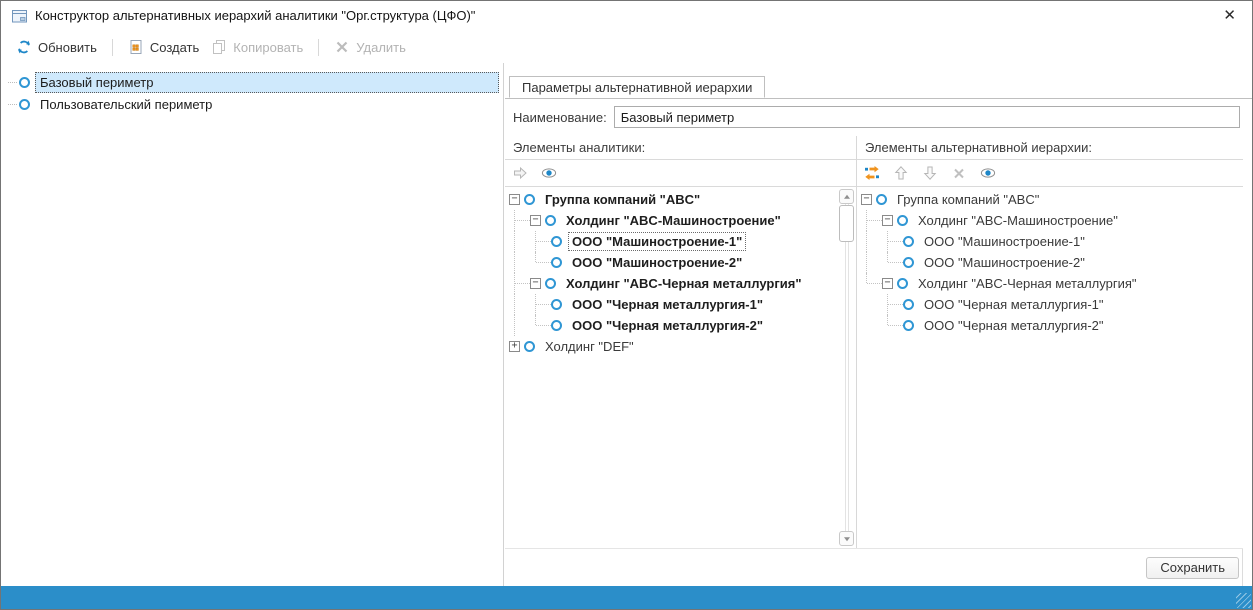  Describe the element at coordinates (680, 173) in the screenshot. I see `analytics-toolbar` at that location.